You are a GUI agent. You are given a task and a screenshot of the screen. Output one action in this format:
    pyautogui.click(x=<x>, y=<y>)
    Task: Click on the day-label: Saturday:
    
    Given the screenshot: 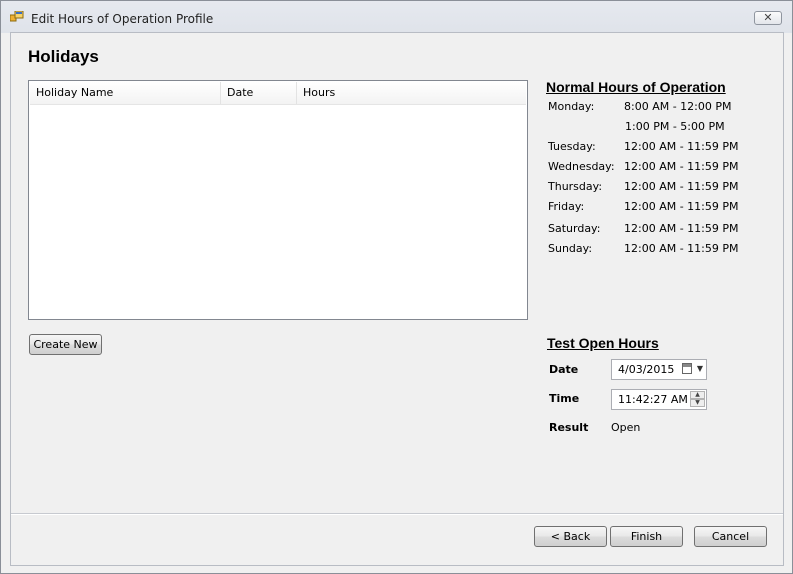 What is the action you would take?
    pyautogui.click(x=574, y=228)
    